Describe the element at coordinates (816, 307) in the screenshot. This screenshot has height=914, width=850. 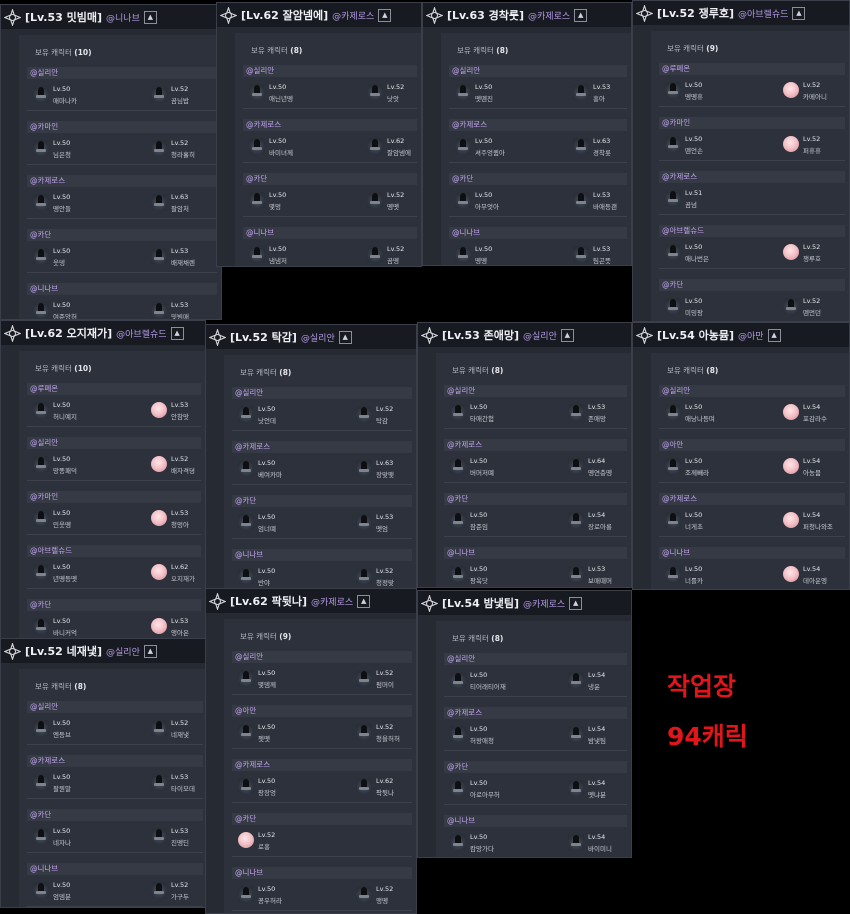
I see `character-entry: Lv.52 뗀먼던` at that location.